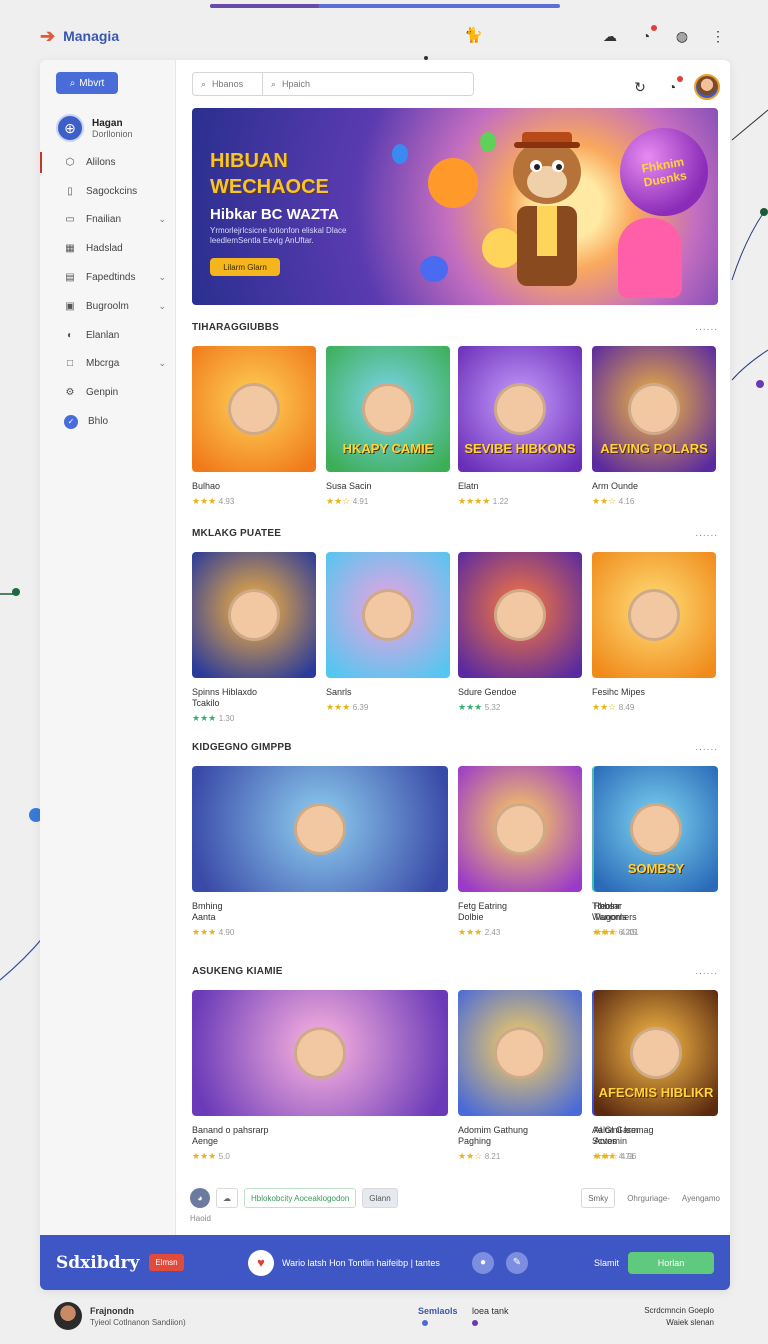 The height and width of the screenshot is (1344, 768). What do you see at coordinates (656, 1053) in the screenshot?
I see `game-thumbnail: AFECMIS HIBLIKR` at bounding box center [656, 1053].